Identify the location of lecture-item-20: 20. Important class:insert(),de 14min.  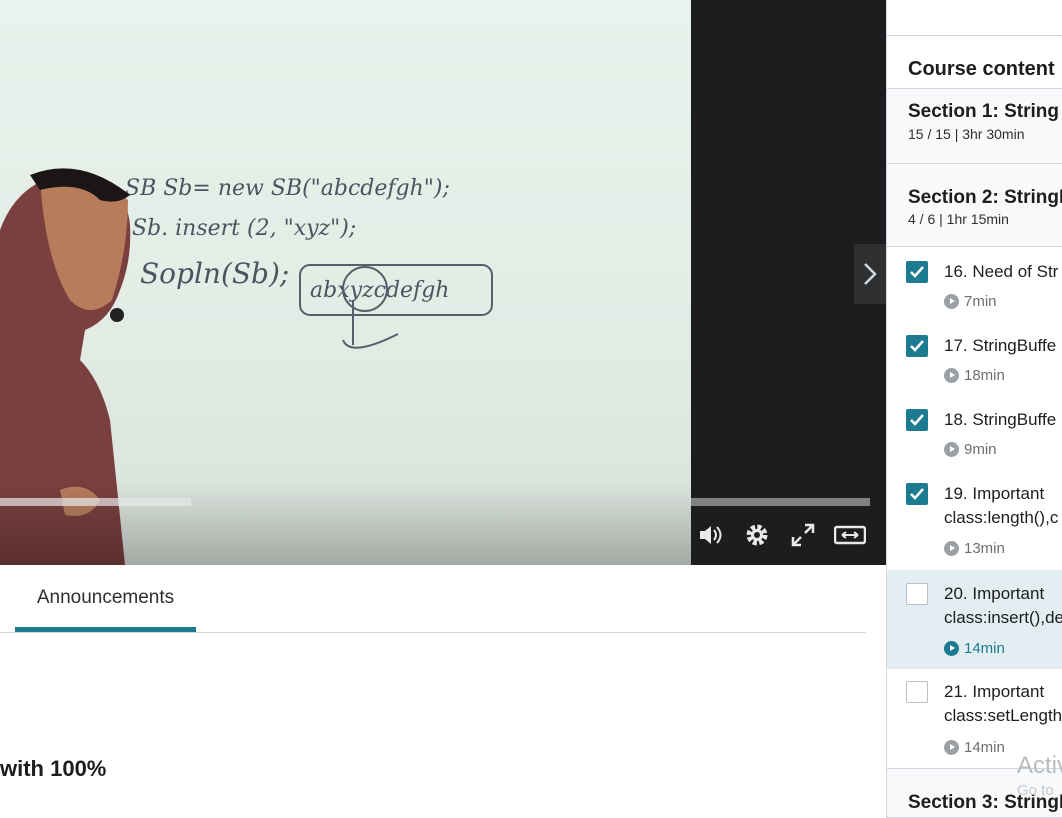
(974, 619).